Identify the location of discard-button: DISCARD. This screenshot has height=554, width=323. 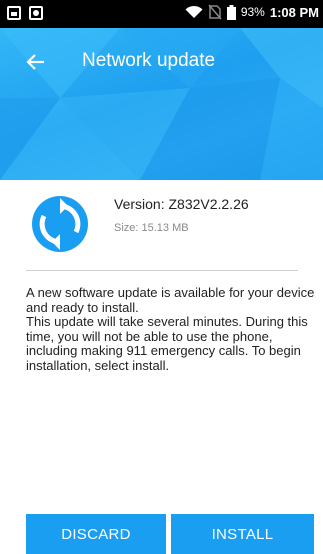
(96, 534).